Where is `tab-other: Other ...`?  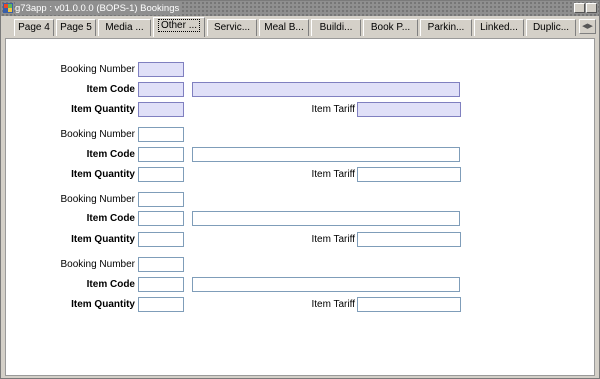 tab-other: Other ... is located at coordinates (179, 27).